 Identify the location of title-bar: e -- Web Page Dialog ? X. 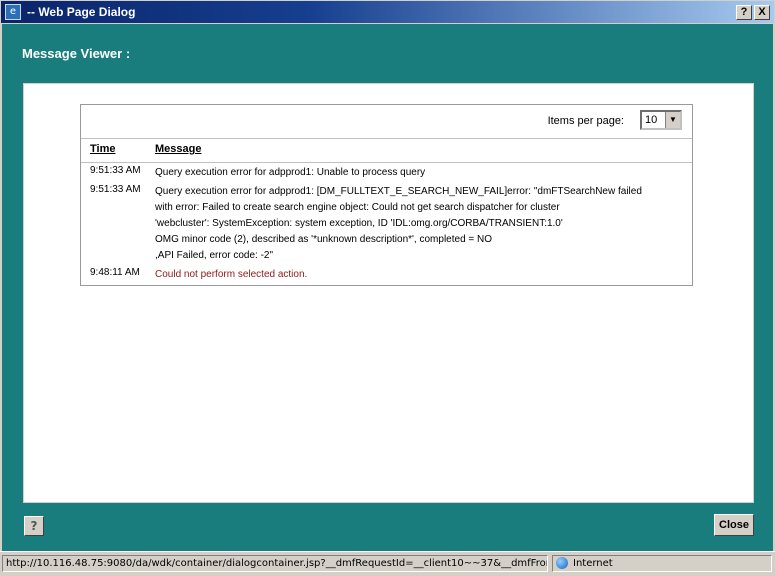
(387, 12).